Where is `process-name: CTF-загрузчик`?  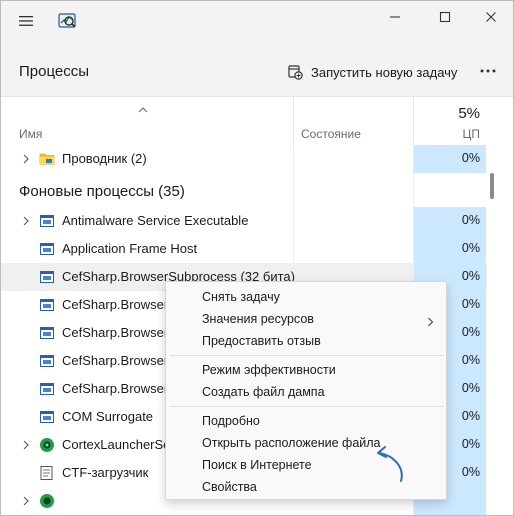
process-name: CTF-загрузчик is located at coordinates (105, 472).